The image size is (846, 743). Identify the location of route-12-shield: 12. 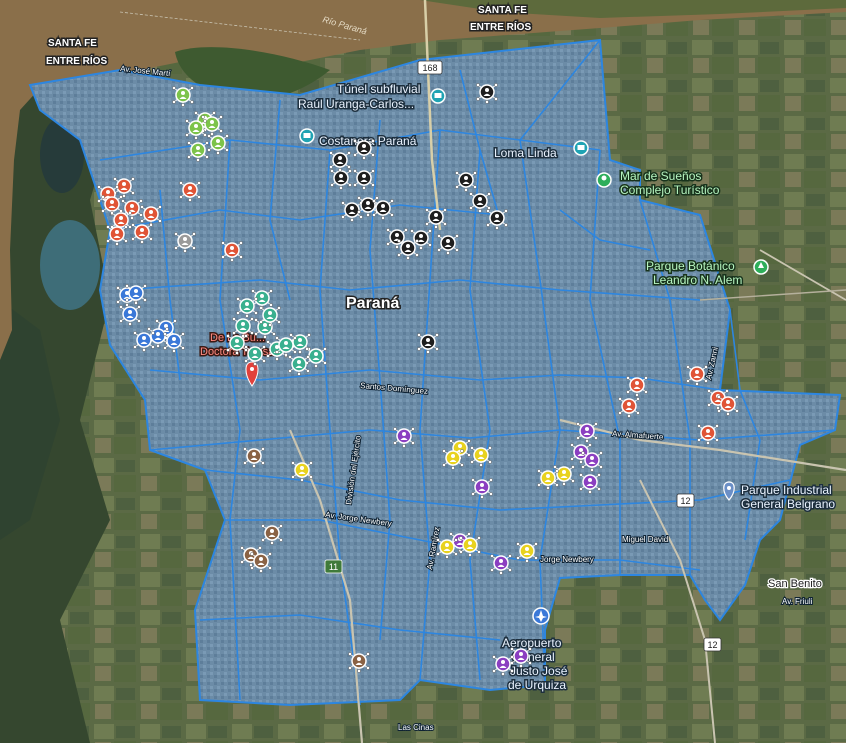
(685, 500).